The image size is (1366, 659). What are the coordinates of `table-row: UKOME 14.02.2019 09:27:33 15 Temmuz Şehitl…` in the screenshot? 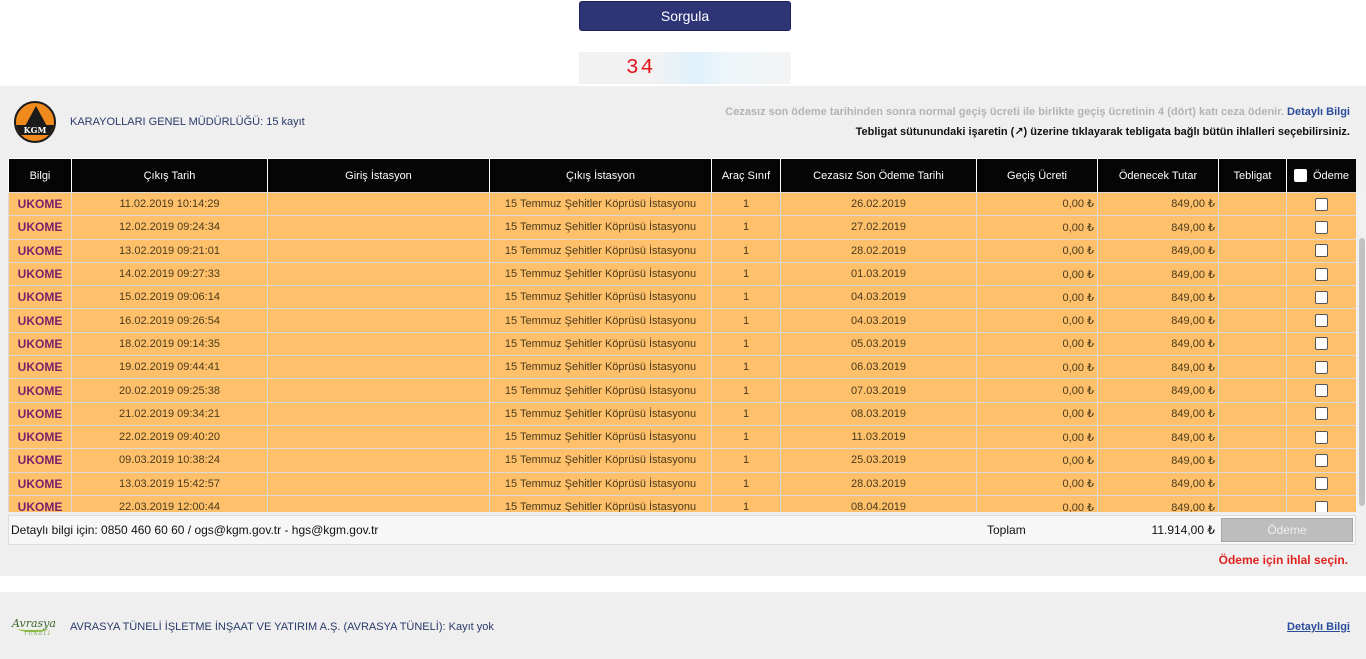 It's located at (682, 274).